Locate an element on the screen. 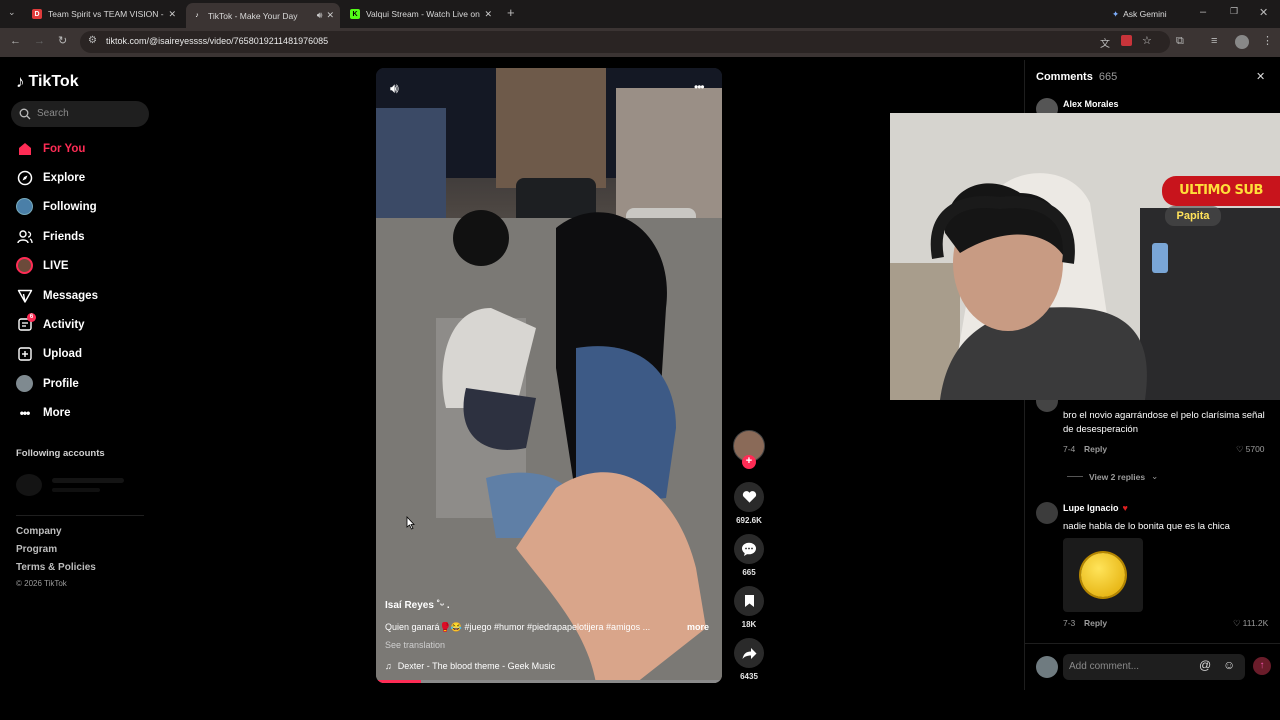 The image size is (1280, 720). video-more-icon: ••• is located at coordinates (699, 87).